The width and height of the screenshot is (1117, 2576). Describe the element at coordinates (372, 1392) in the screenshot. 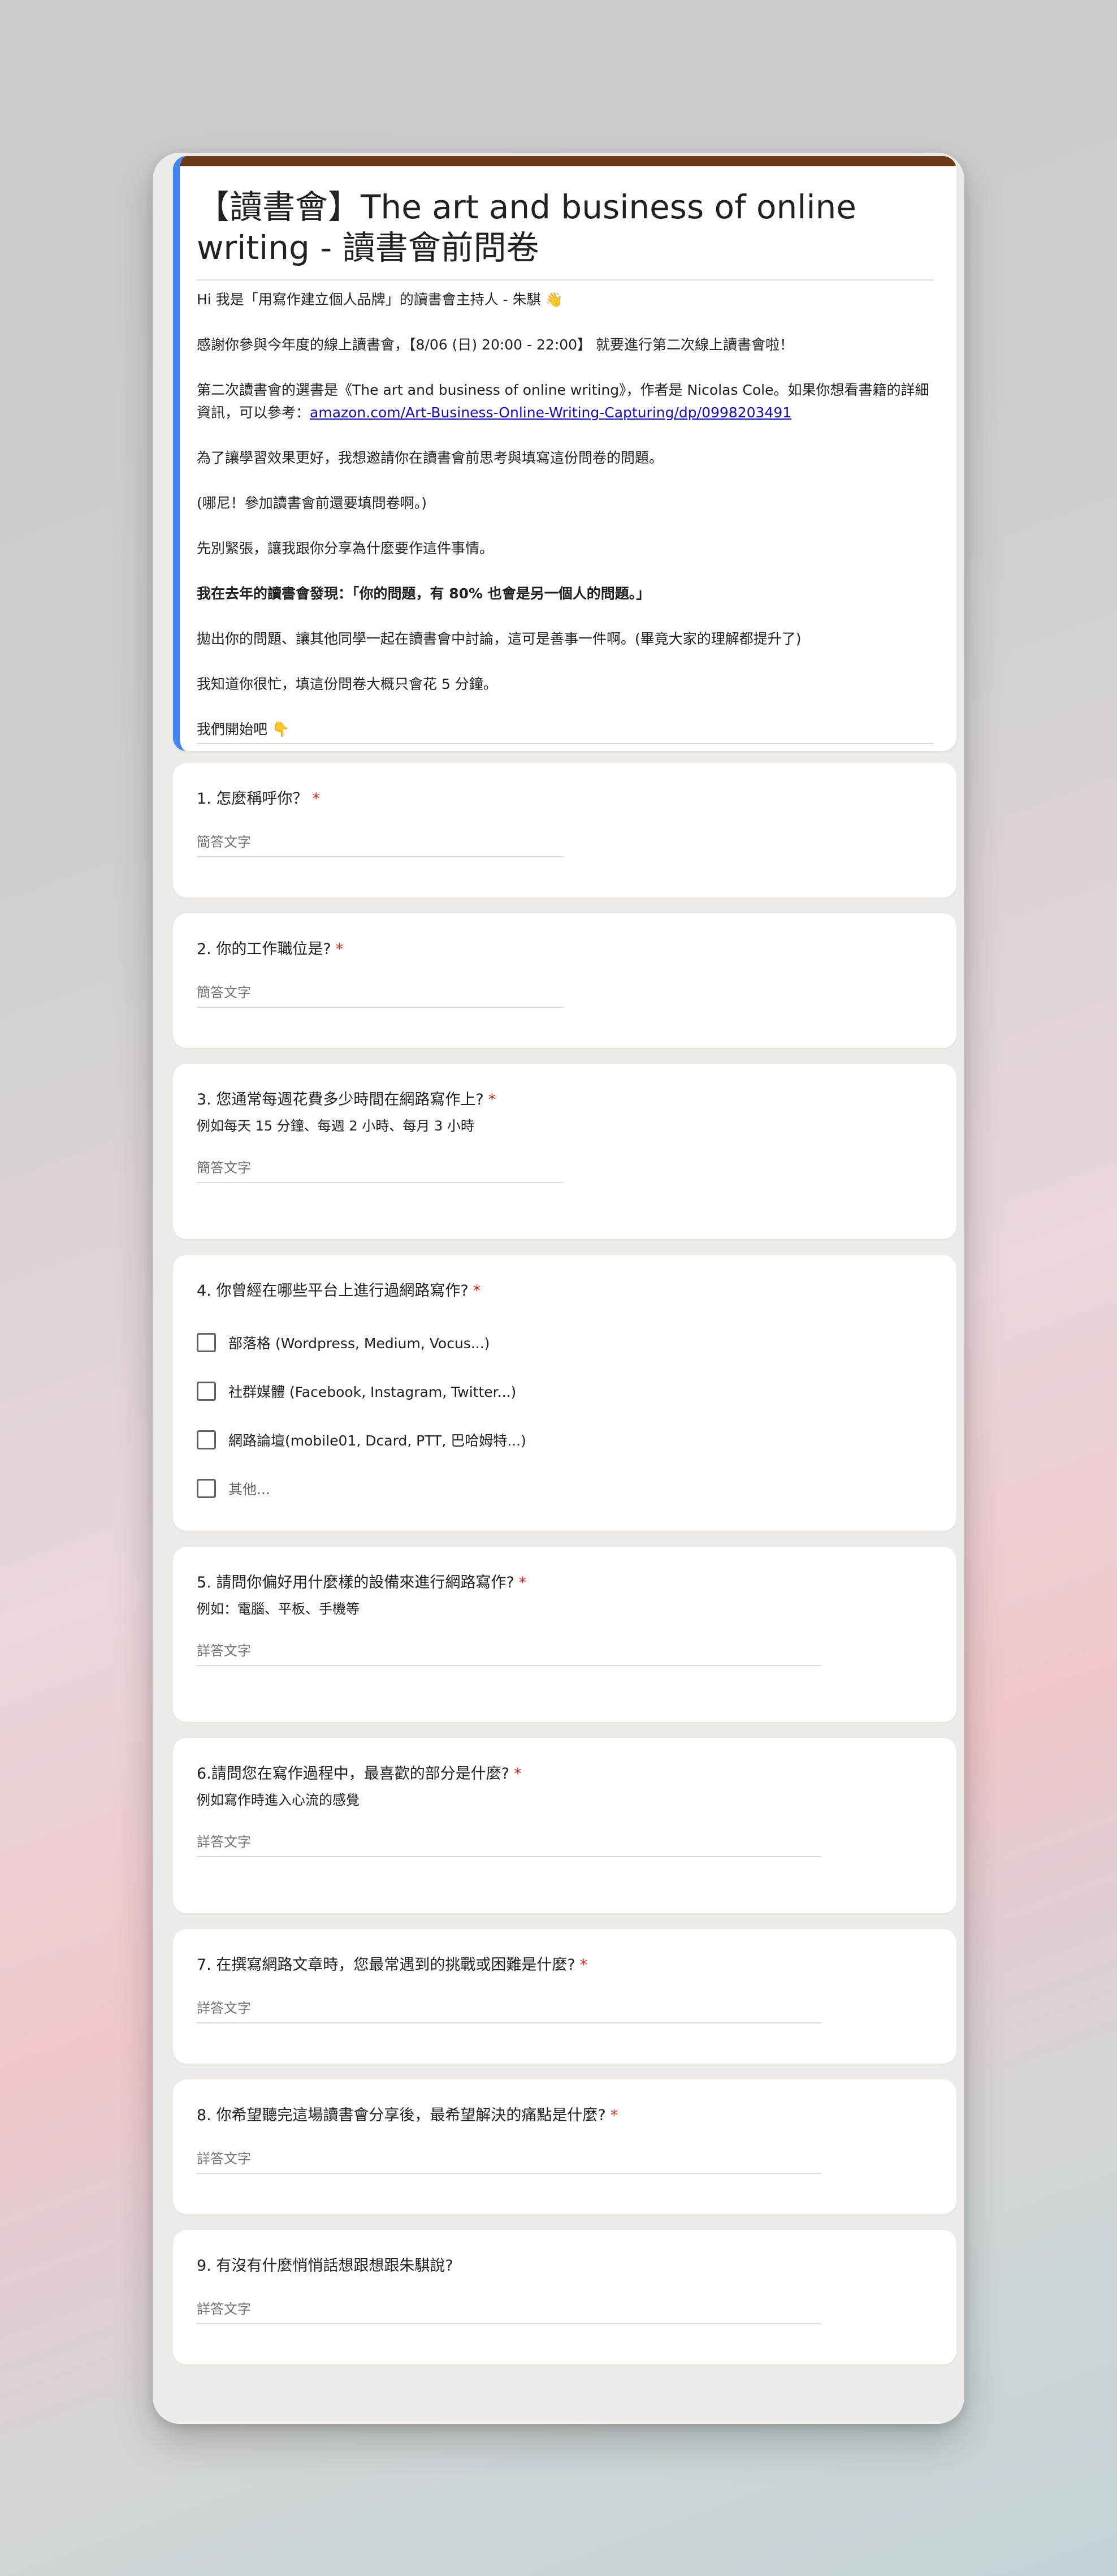

I see `option-label: 社群媒體 (Facebook, Instagram, Twitter...)` at that location.